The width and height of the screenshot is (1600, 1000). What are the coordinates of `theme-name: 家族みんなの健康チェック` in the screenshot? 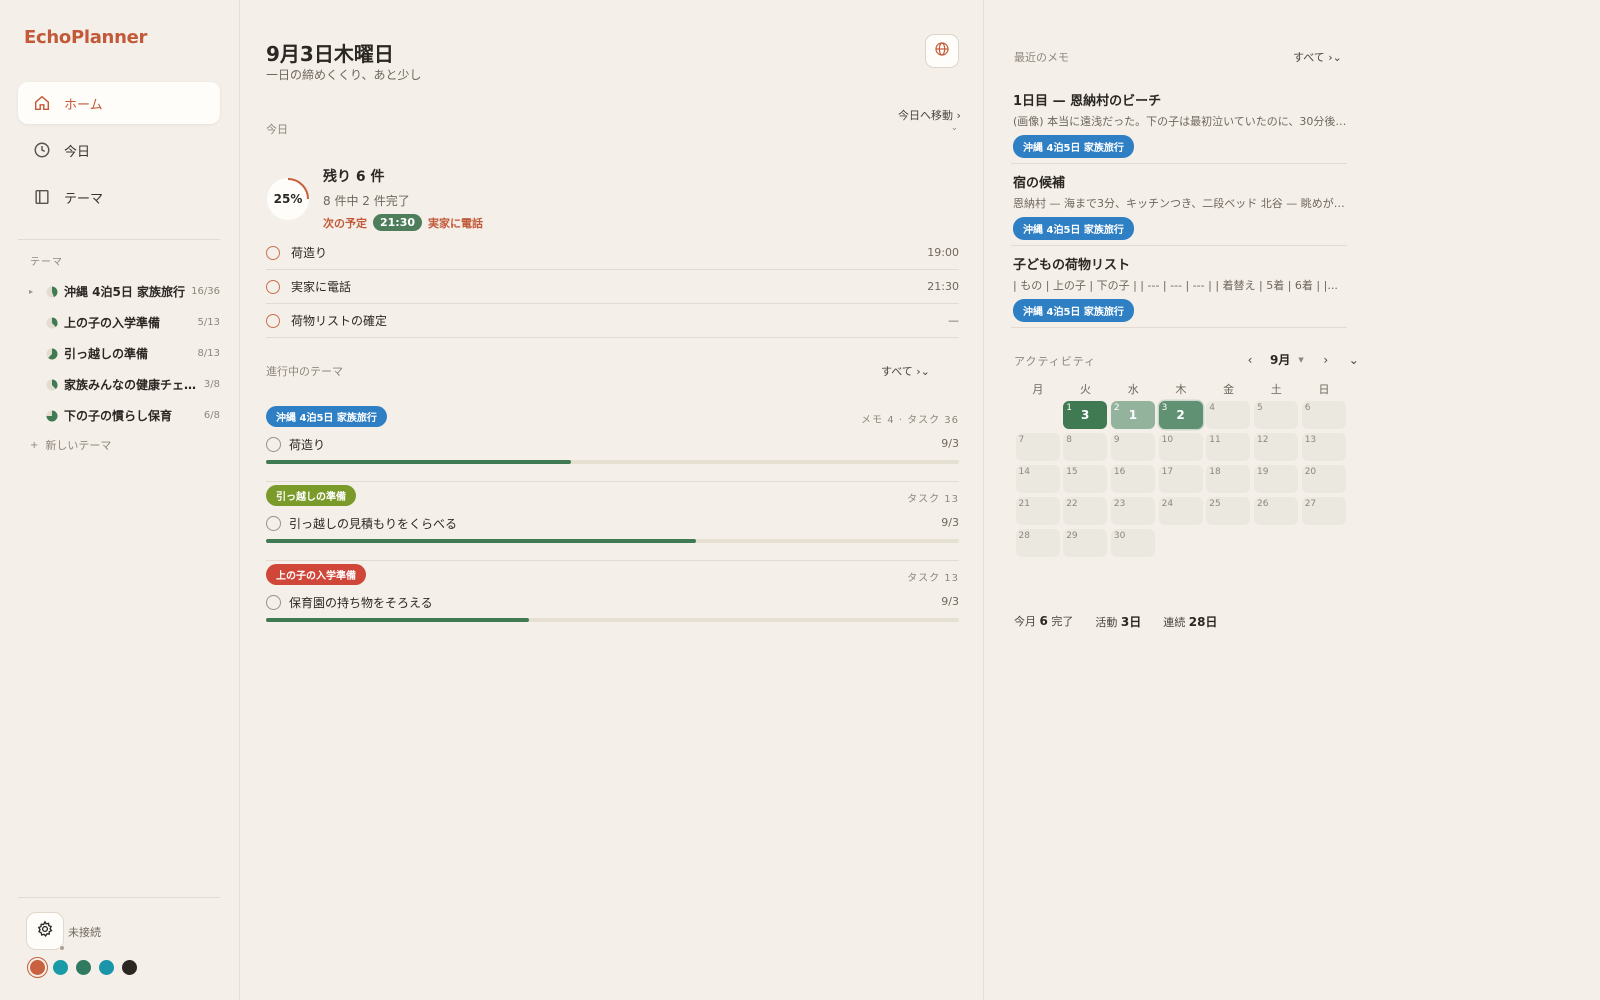 It's located at (131, 385).